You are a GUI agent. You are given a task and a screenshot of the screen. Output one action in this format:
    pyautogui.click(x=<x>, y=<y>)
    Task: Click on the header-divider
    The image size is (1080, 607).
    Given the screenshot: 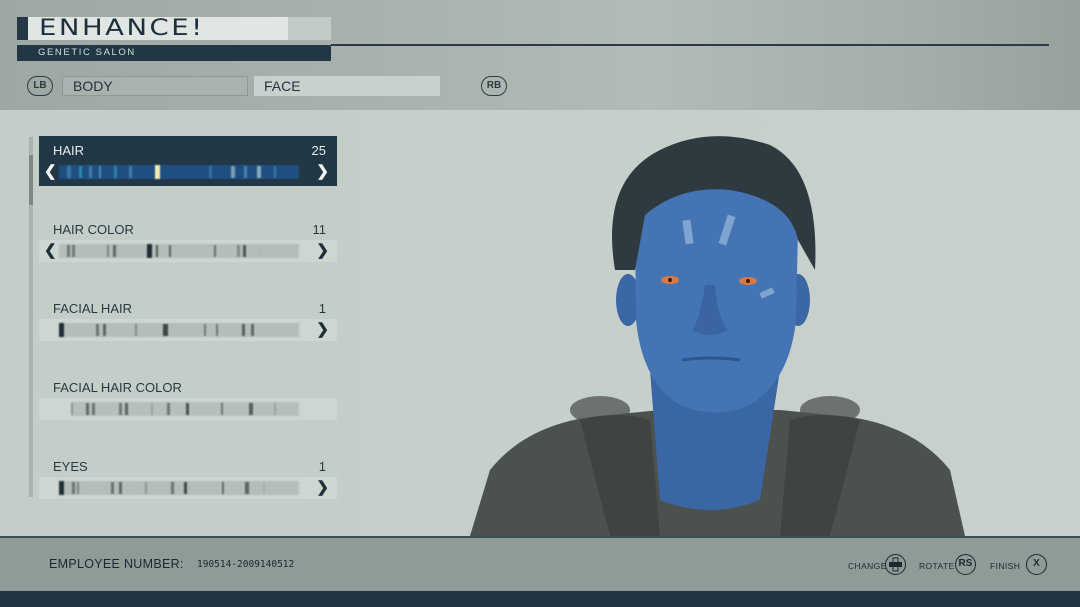 What is the action you would take?
    pyautogui.click(x=690, y=45)
    